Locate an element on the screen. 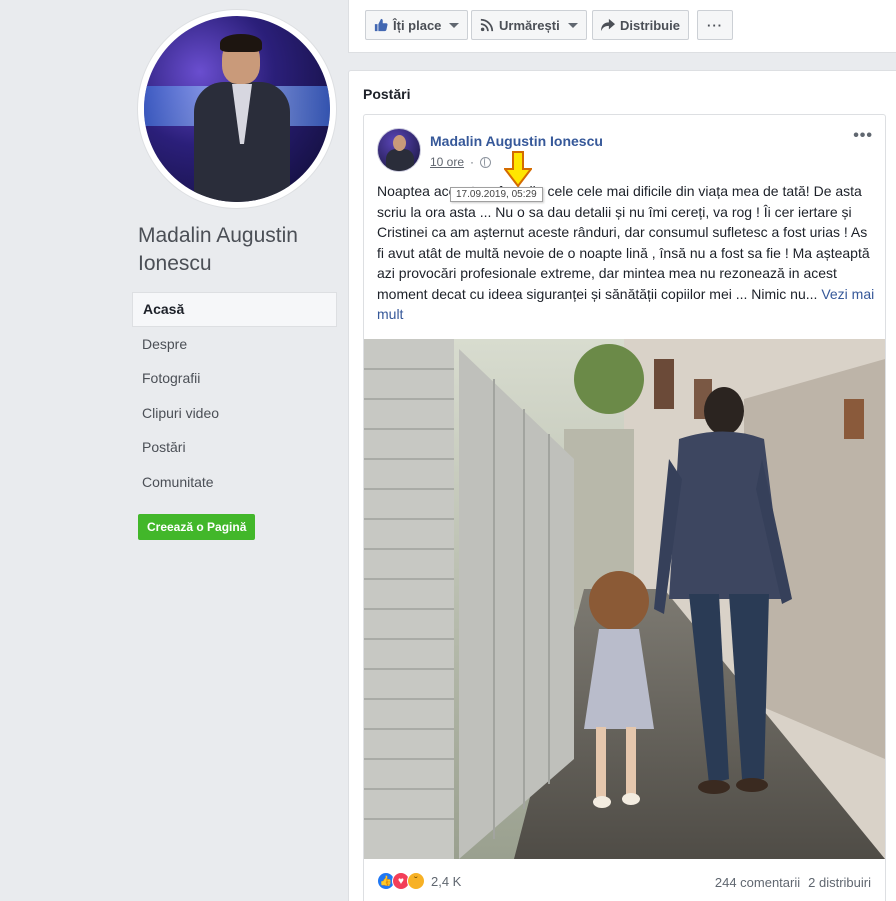 The width and height of the screenshot is (896, 901). reactions-summary: 👍 ♥ ˘ 2,4 K is located at coordinates (419, 881).